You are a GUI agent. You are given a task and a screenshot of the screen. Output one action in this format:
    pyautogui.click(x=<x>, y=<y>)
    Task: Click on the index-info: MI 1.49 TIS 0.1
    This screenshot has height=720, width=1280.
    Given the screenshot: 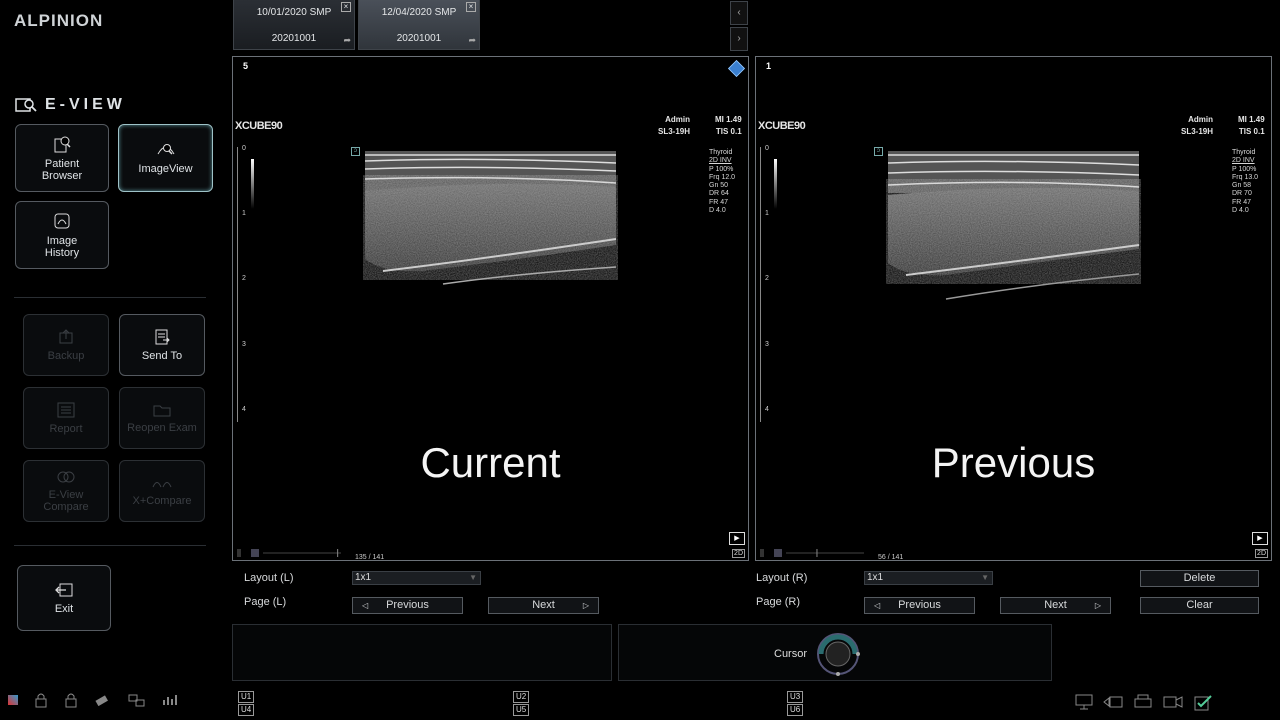 What is the action you would take?
    pyautogui.click(x=728, y=126)
    